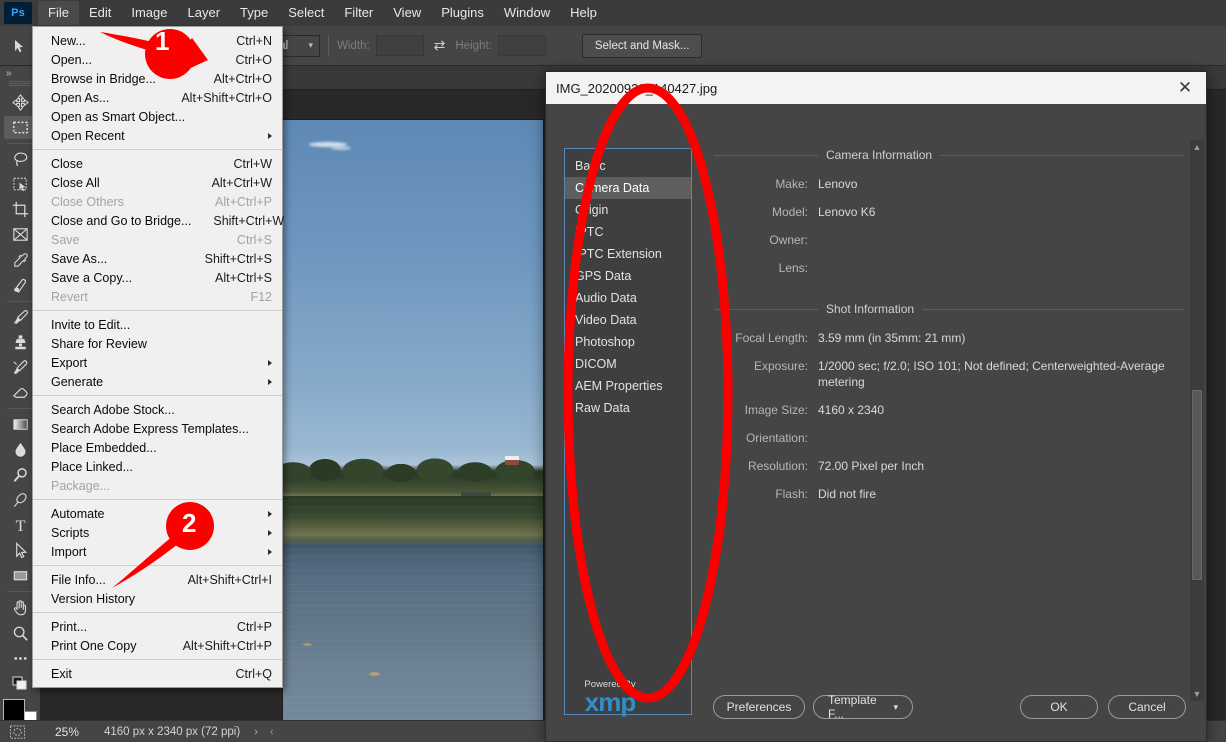  What do you see at coordinates (204, 13) in the screenshot?
I see `menu-layer: Layer` at bounding box center [204, 13].